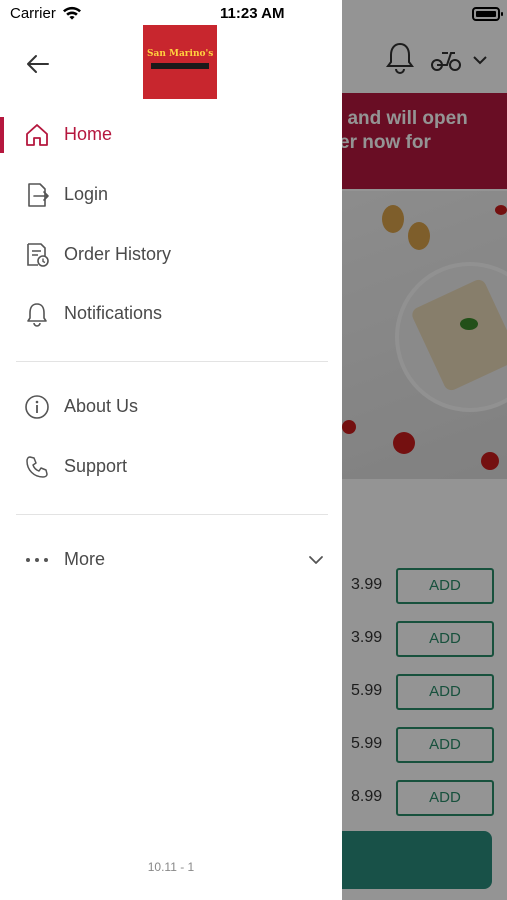 The image size is (507, 900). I want to click on bell-icon, so click(37, 315).